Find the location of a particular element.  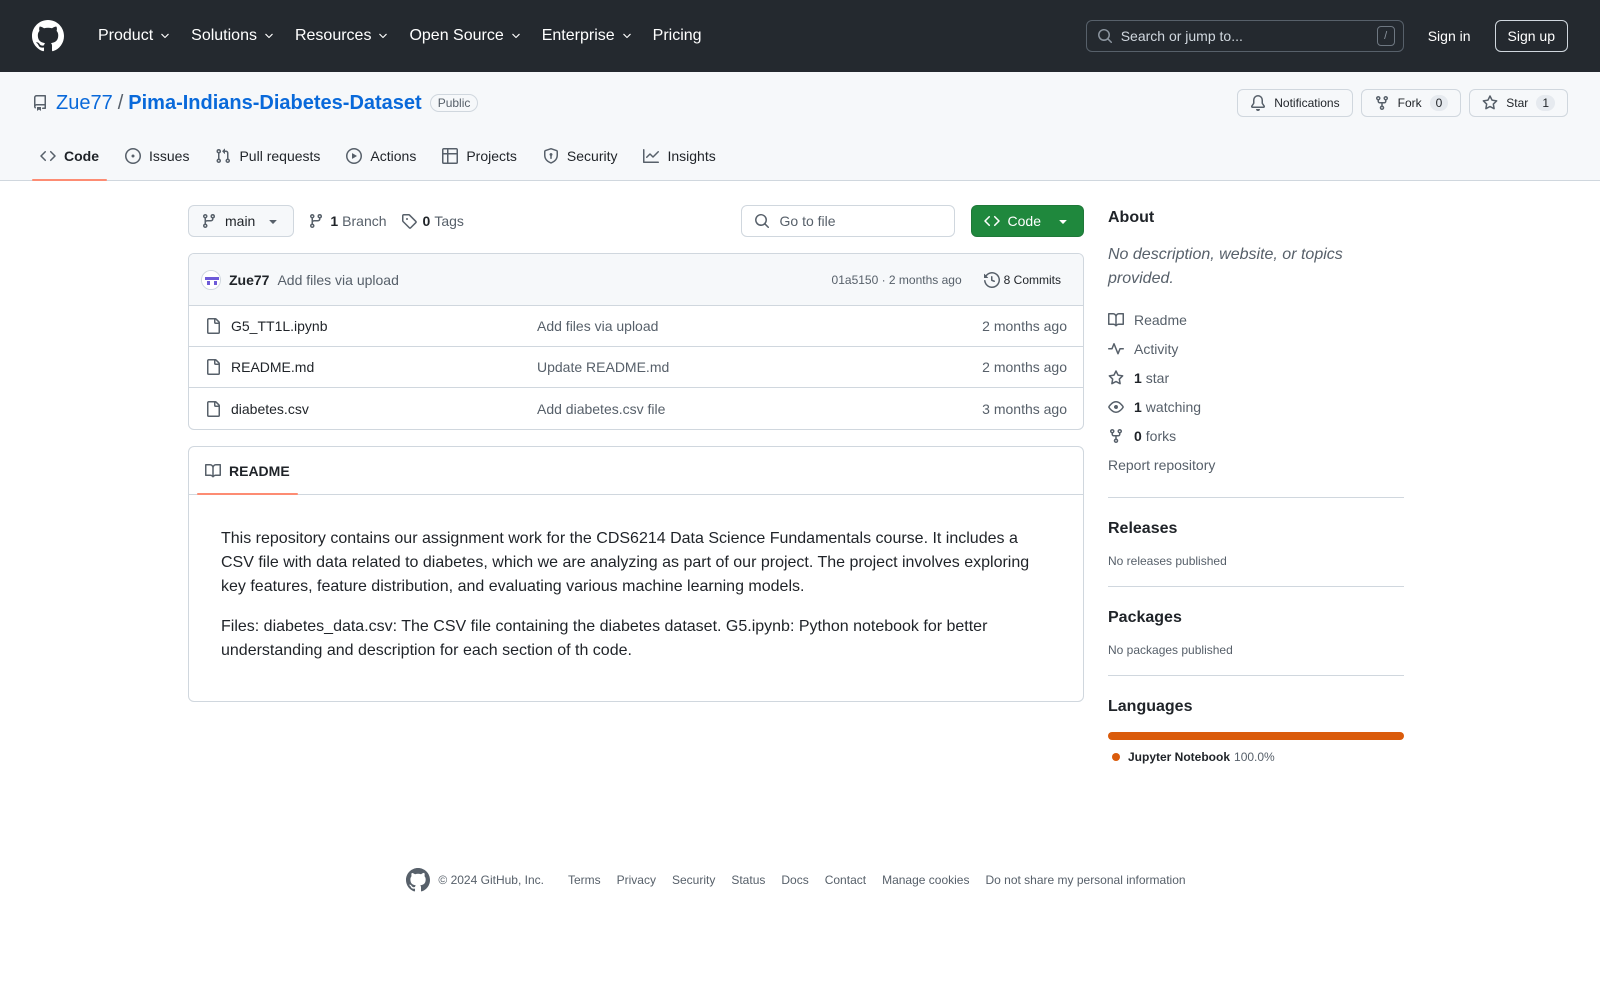

branches-link: 1 Branch is located at coordinates (347, 221).